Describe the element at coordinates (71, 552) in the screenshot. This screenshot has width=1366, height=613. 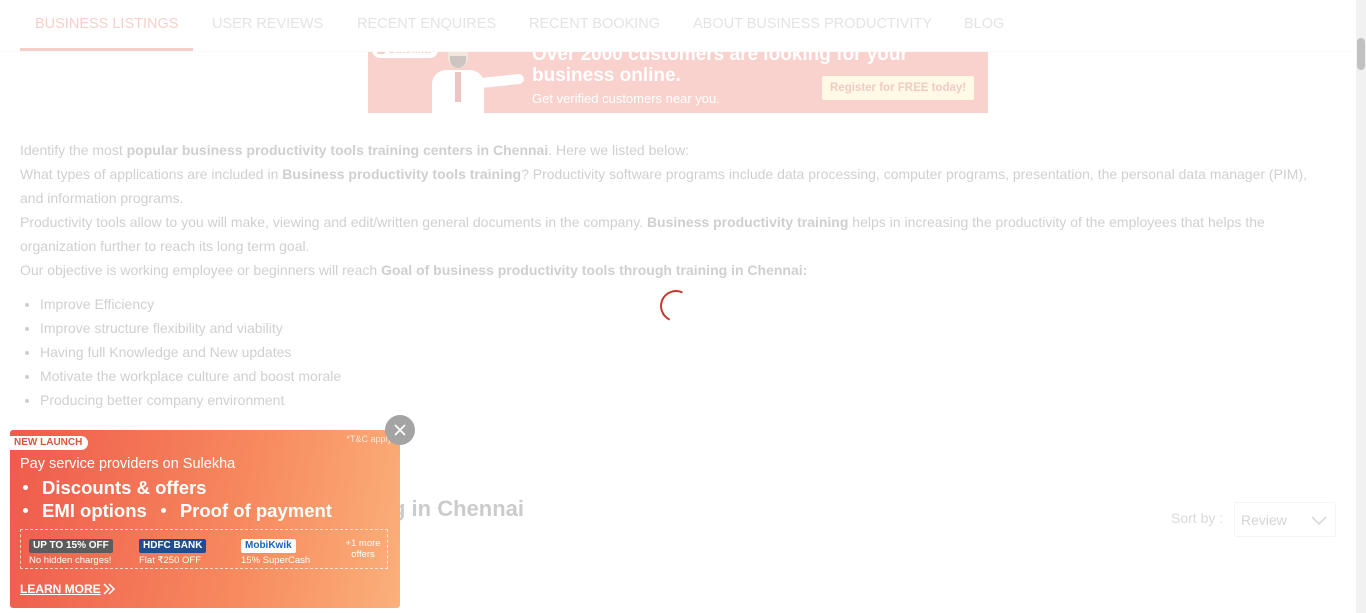
I see `offer-discount: UP TO 15% OFF No hidden charges!` at that location.